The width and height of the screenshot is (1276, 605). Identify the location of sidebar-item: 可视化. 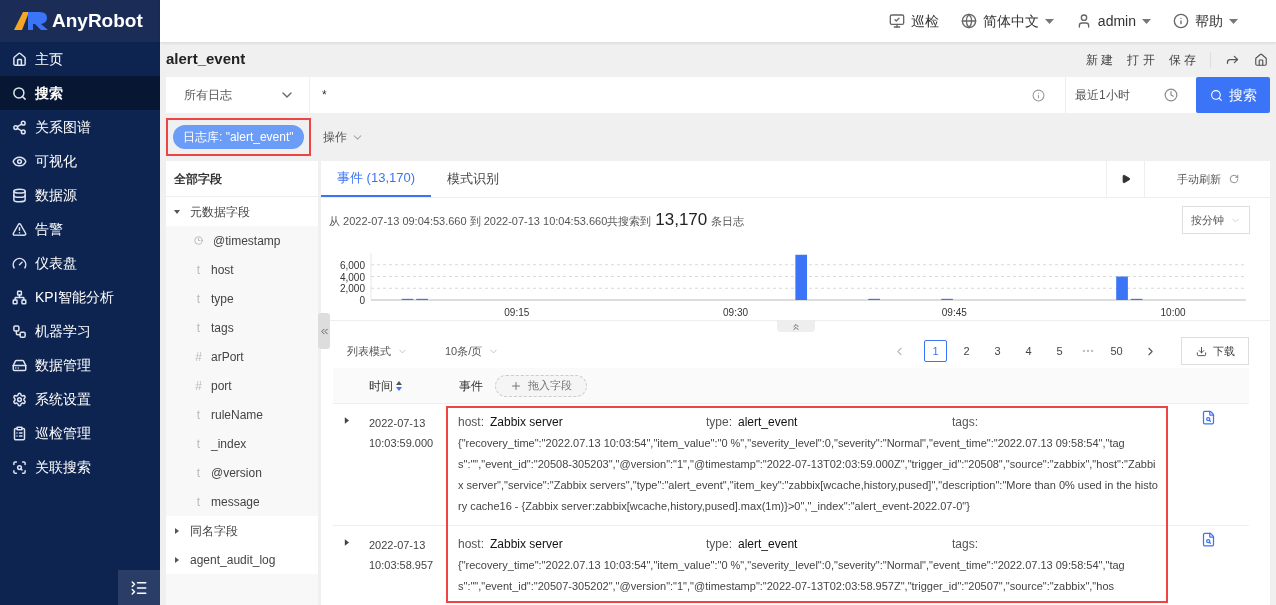
(80, 161).